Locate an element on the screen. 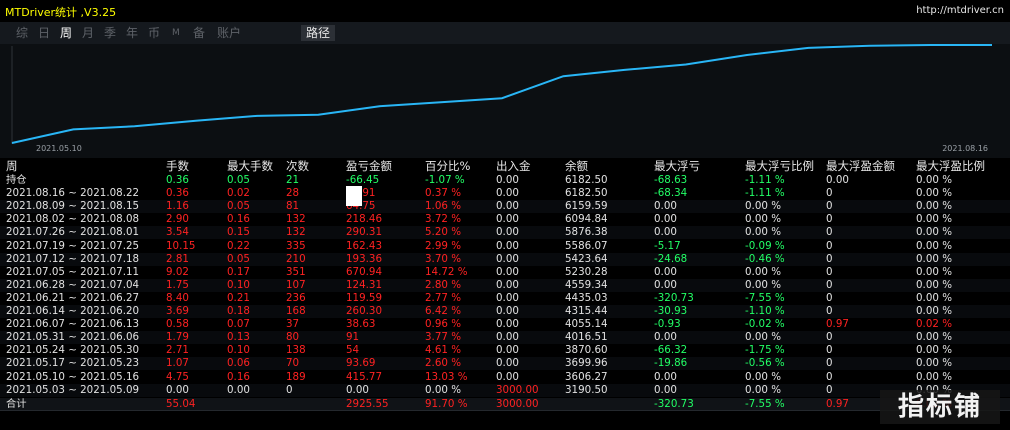 This screenshot has height=430, width=1010. title-bar: MTDriver统计 ,V3.25 http://mtdriver.cn is located at coordinates (505, 11).